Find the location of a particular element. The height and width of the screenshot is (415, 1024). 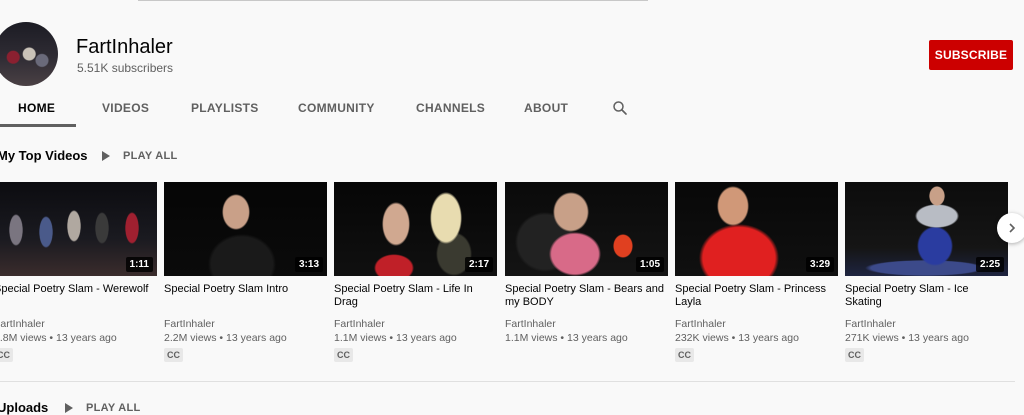

video-views: 2.2M views is located at coordinates (190, 338).